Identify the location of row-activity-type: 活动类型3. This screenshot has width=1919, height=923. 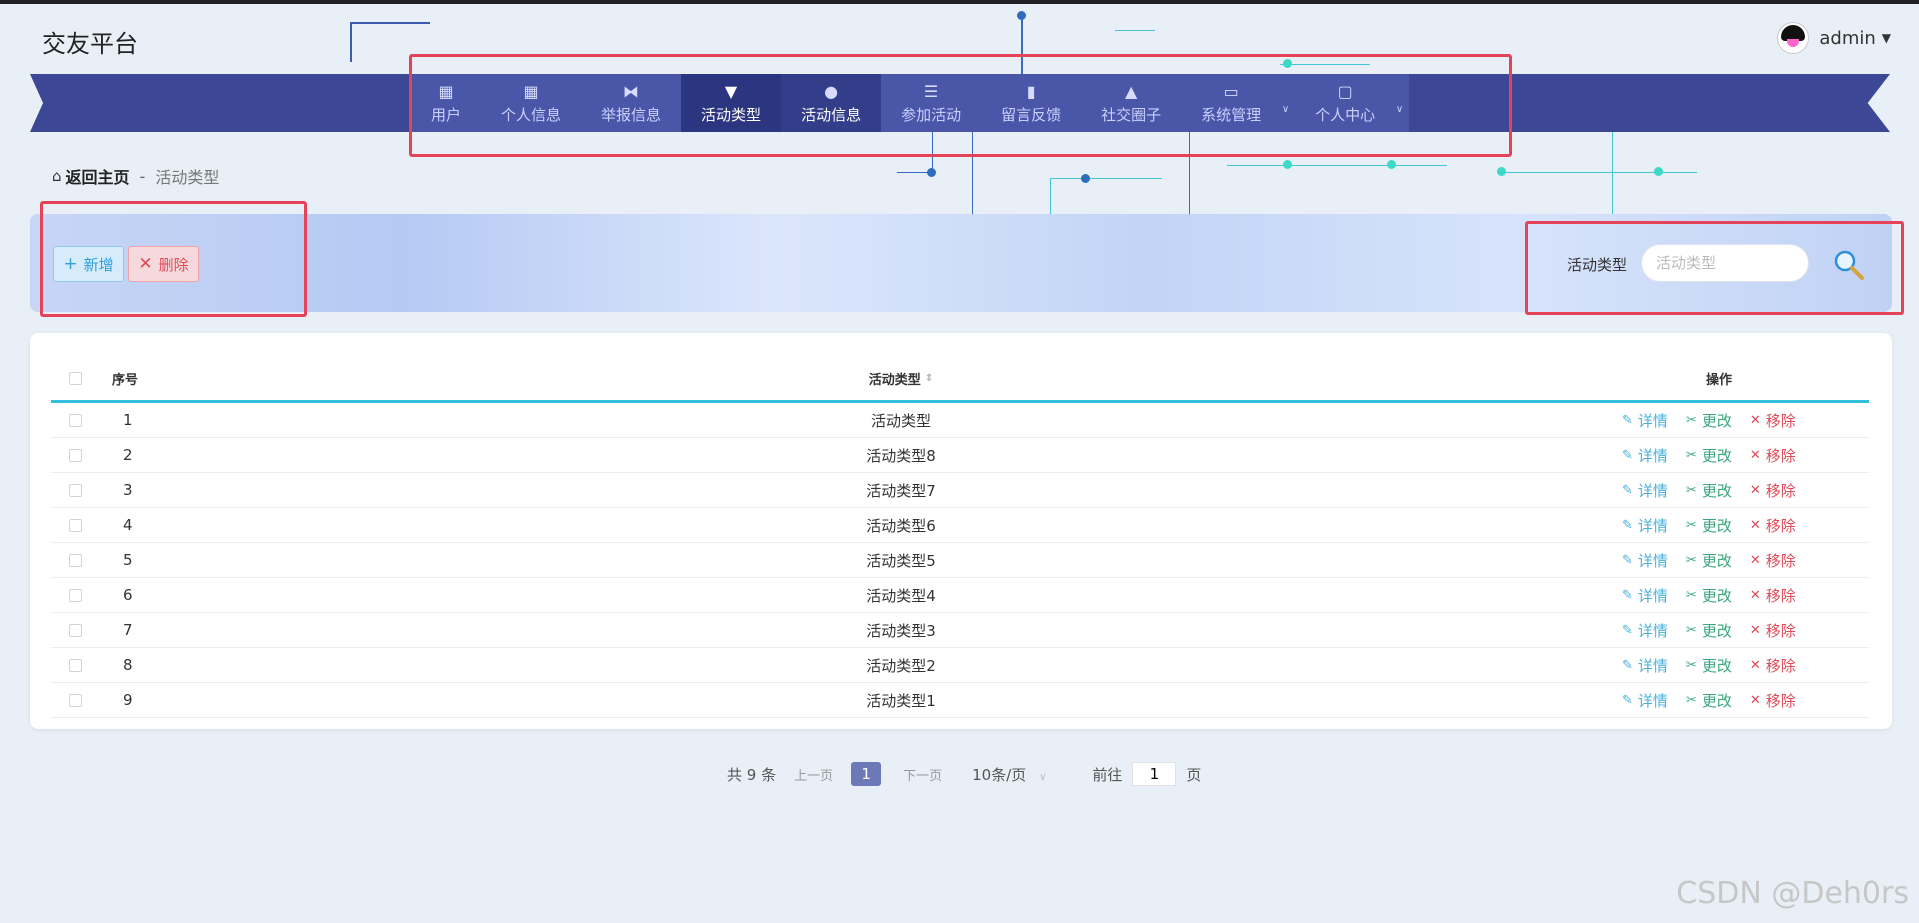
(901, 630).